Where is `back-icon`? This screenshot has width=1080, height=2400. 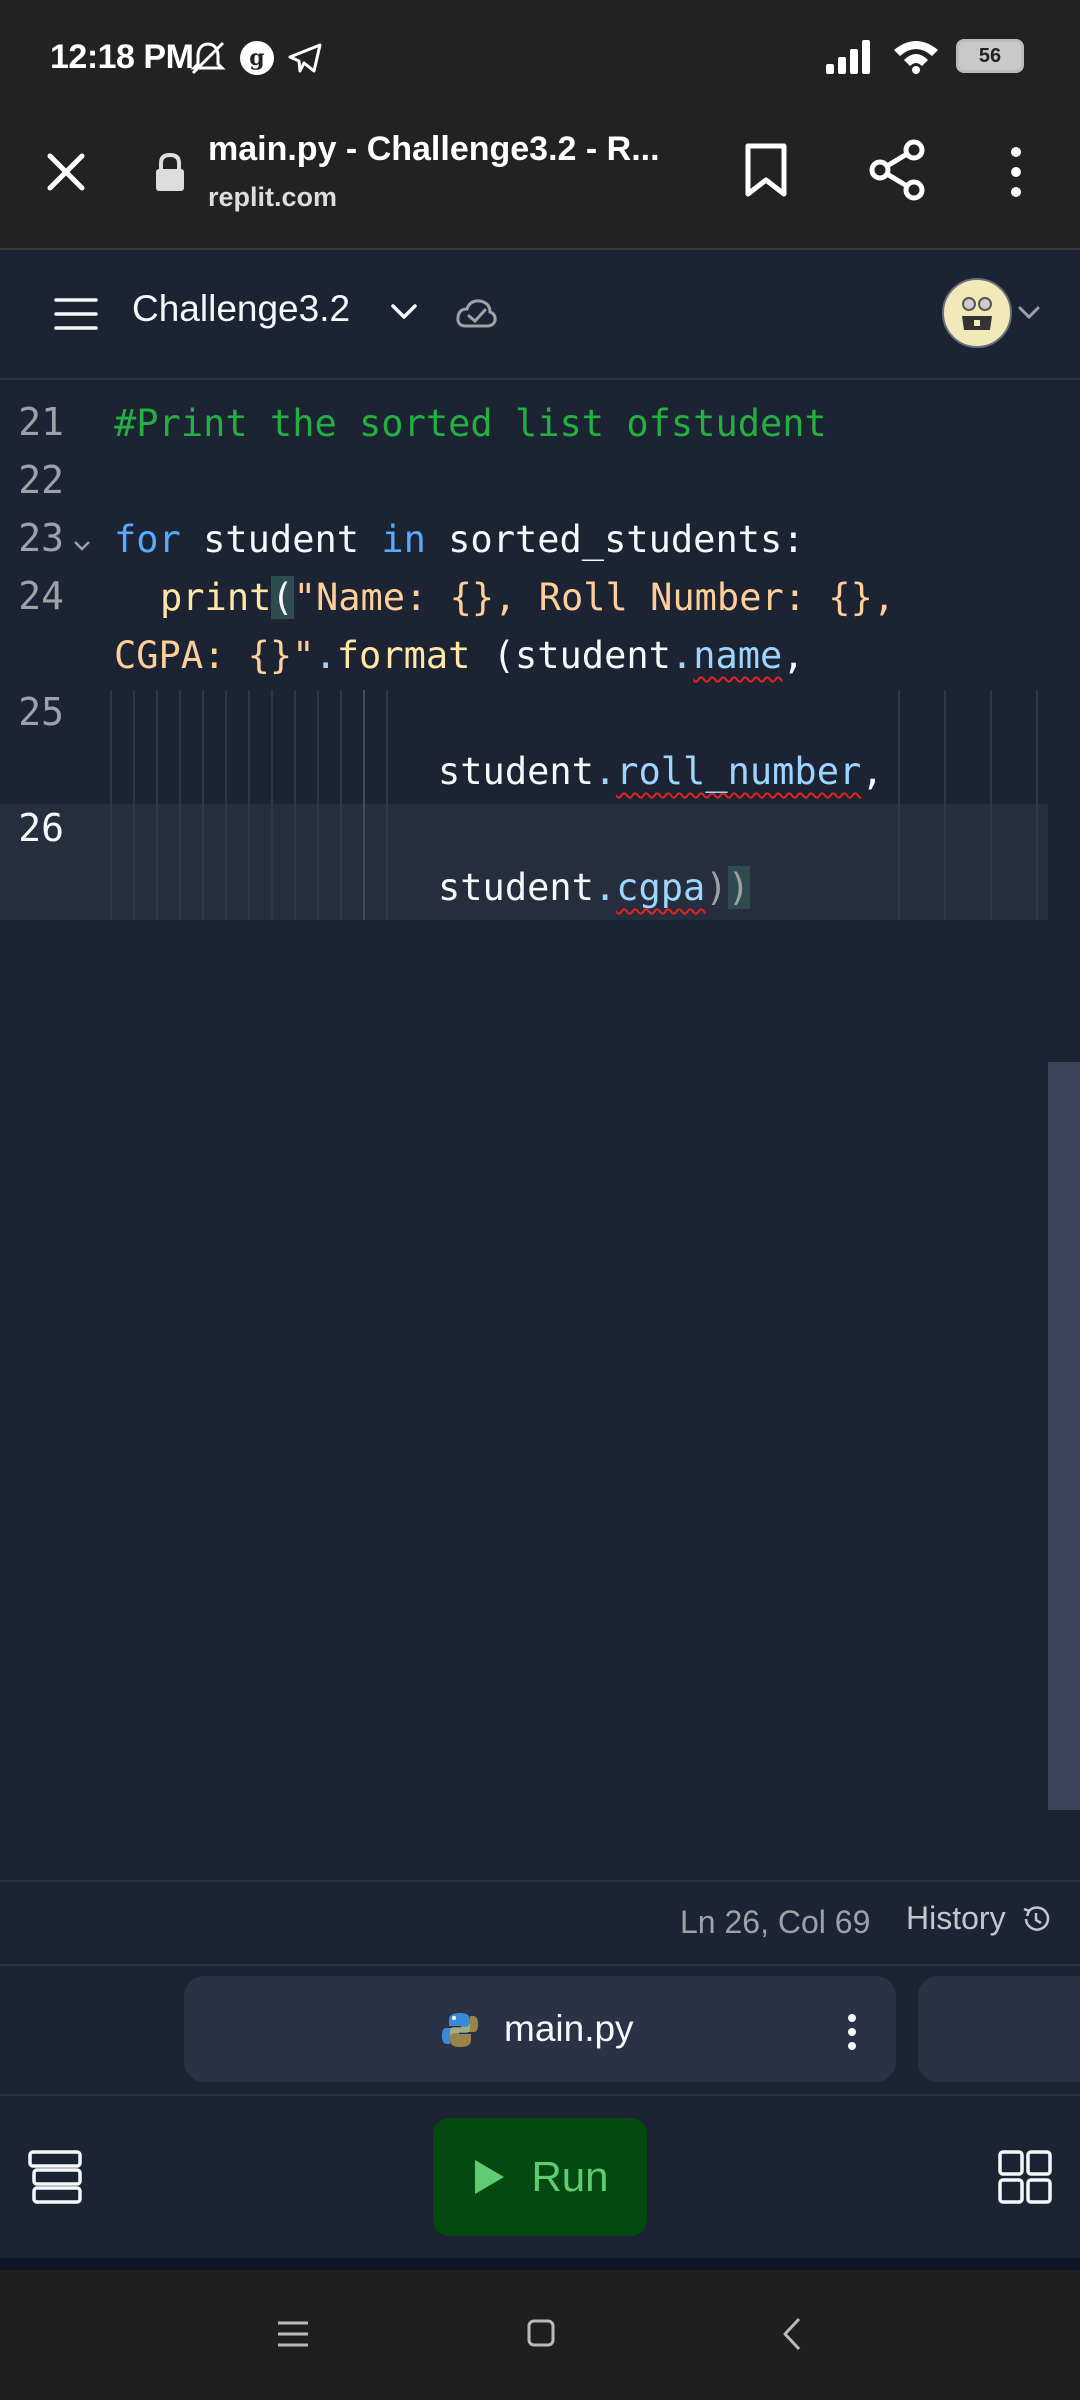 back-icon is located at coordinates (792, 2334).